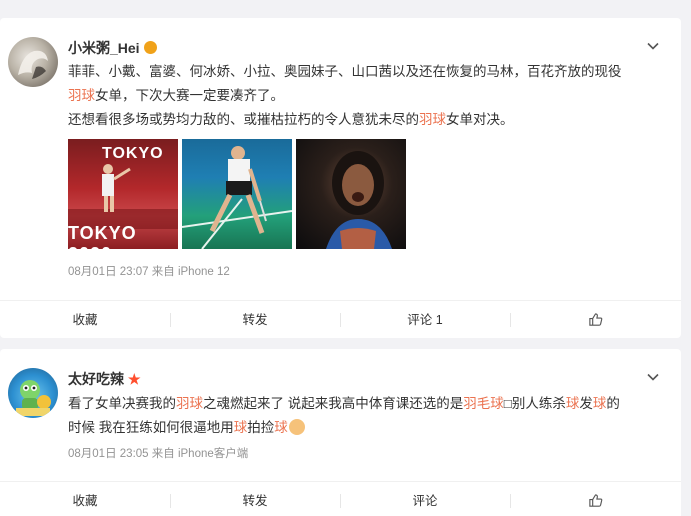 The height and width of the screenshot is (516, 691). What do you see at coordinates (333, 403) in the screenshot?
I see `text-segment: 之魂燃起来了 说起来我高中体育课还选的是` at bounding box center [333, 403].